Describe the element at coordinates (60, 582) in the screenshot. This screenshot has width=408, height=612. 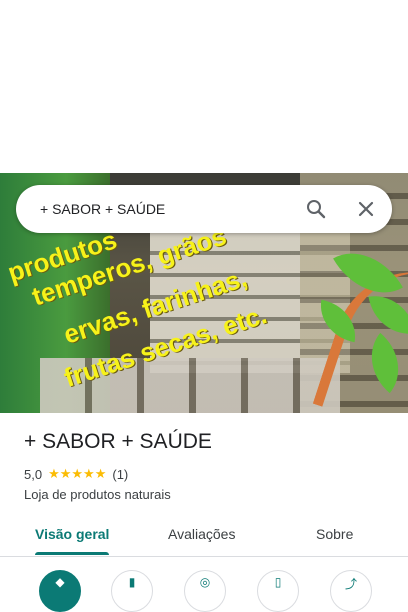
I see `directions-icon: ◆` at that location.